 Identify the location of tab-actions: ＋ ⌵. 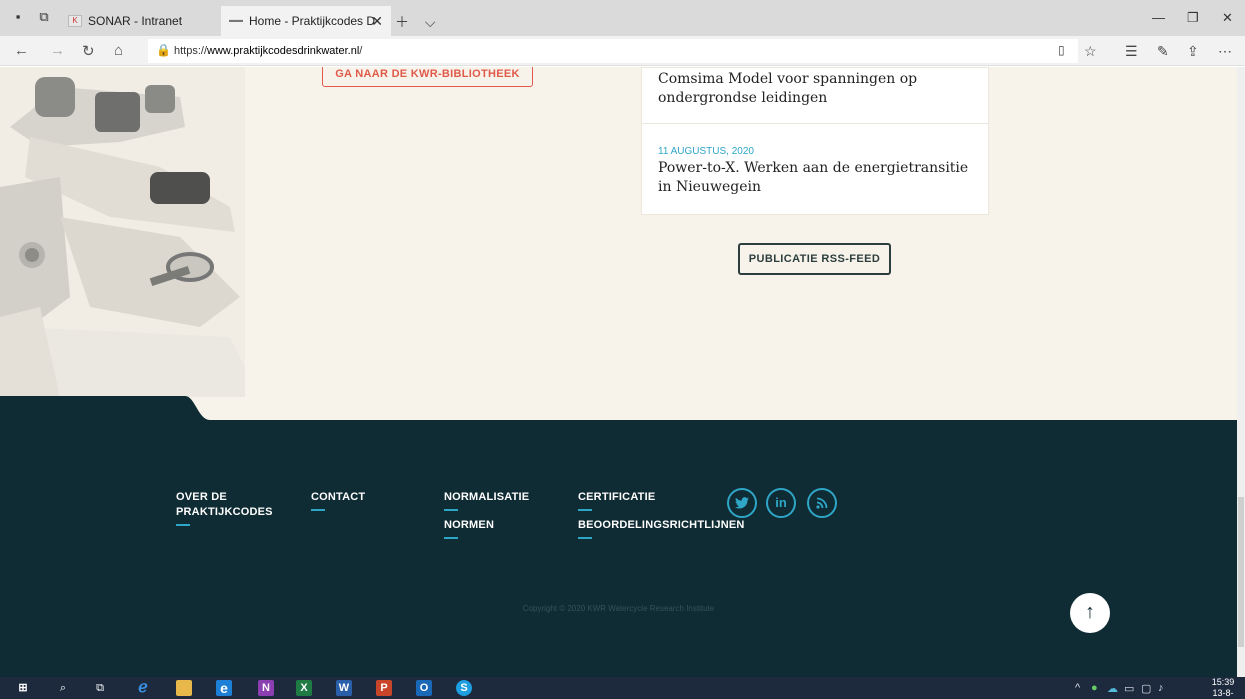
(415, 22).